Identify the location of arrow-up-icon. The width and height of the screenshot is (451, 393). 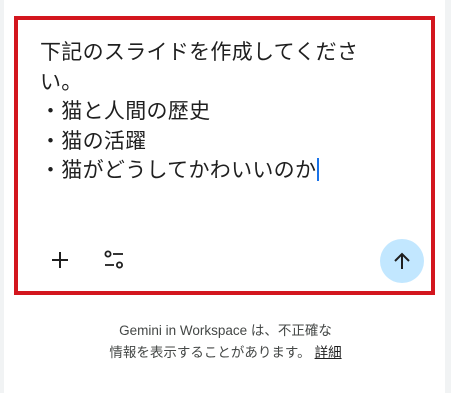
(402, 260).